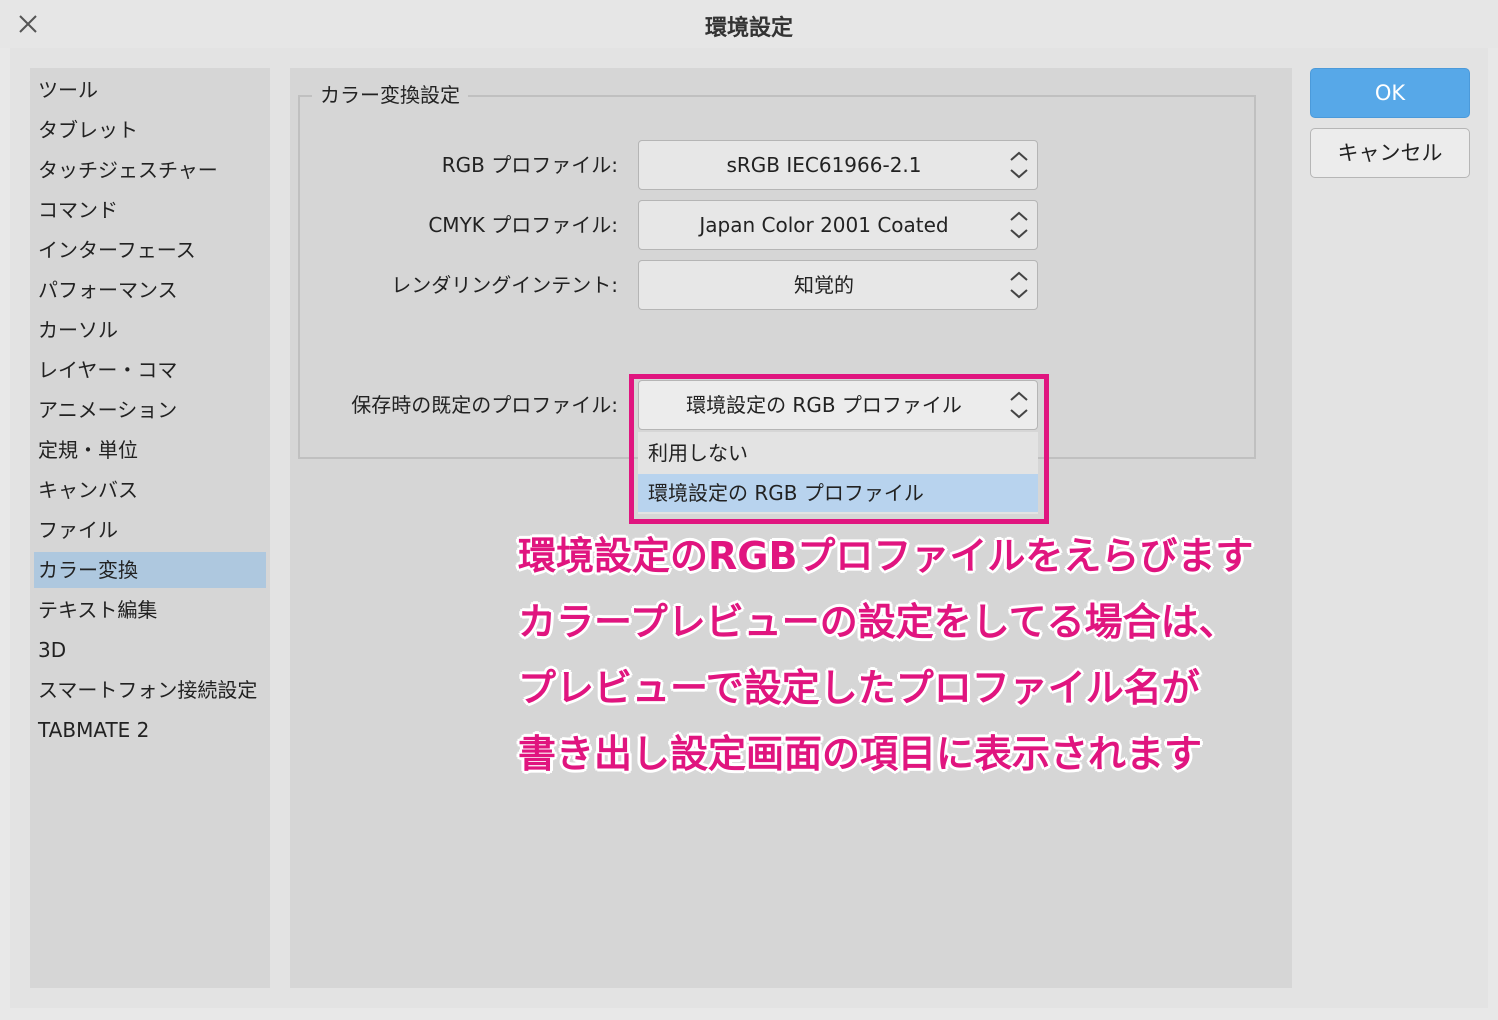 The image size is (1498, 1020). What do you see at coordinates (150, 690) in the screenshot?
I see `sidebar-item-smartphone-connection: スマートフォン接続設定` at bounding box center [150, 690].